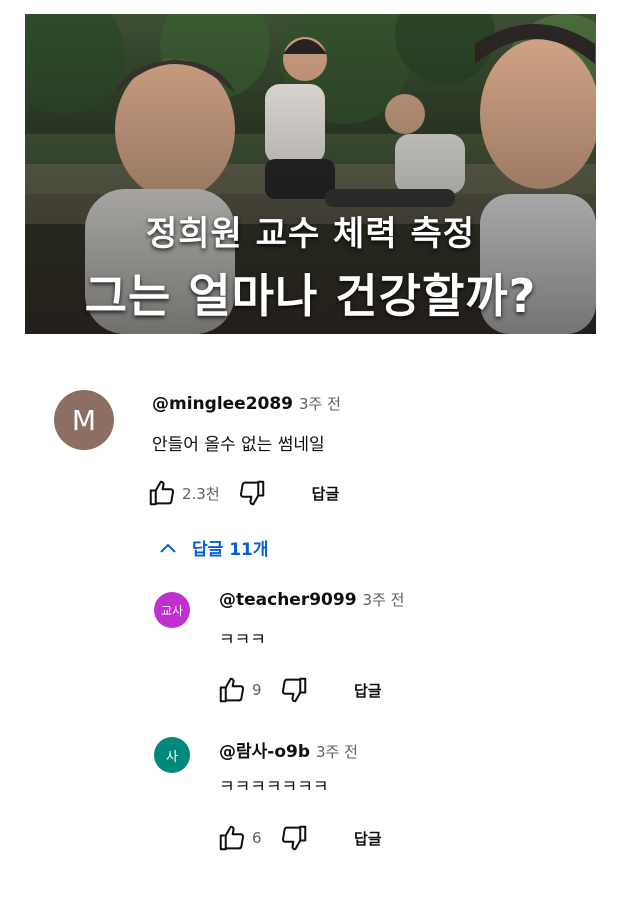 The height and width of the screenshot is (900, 621). I want to click on comment-time: 3주 전, so click(320, 404).